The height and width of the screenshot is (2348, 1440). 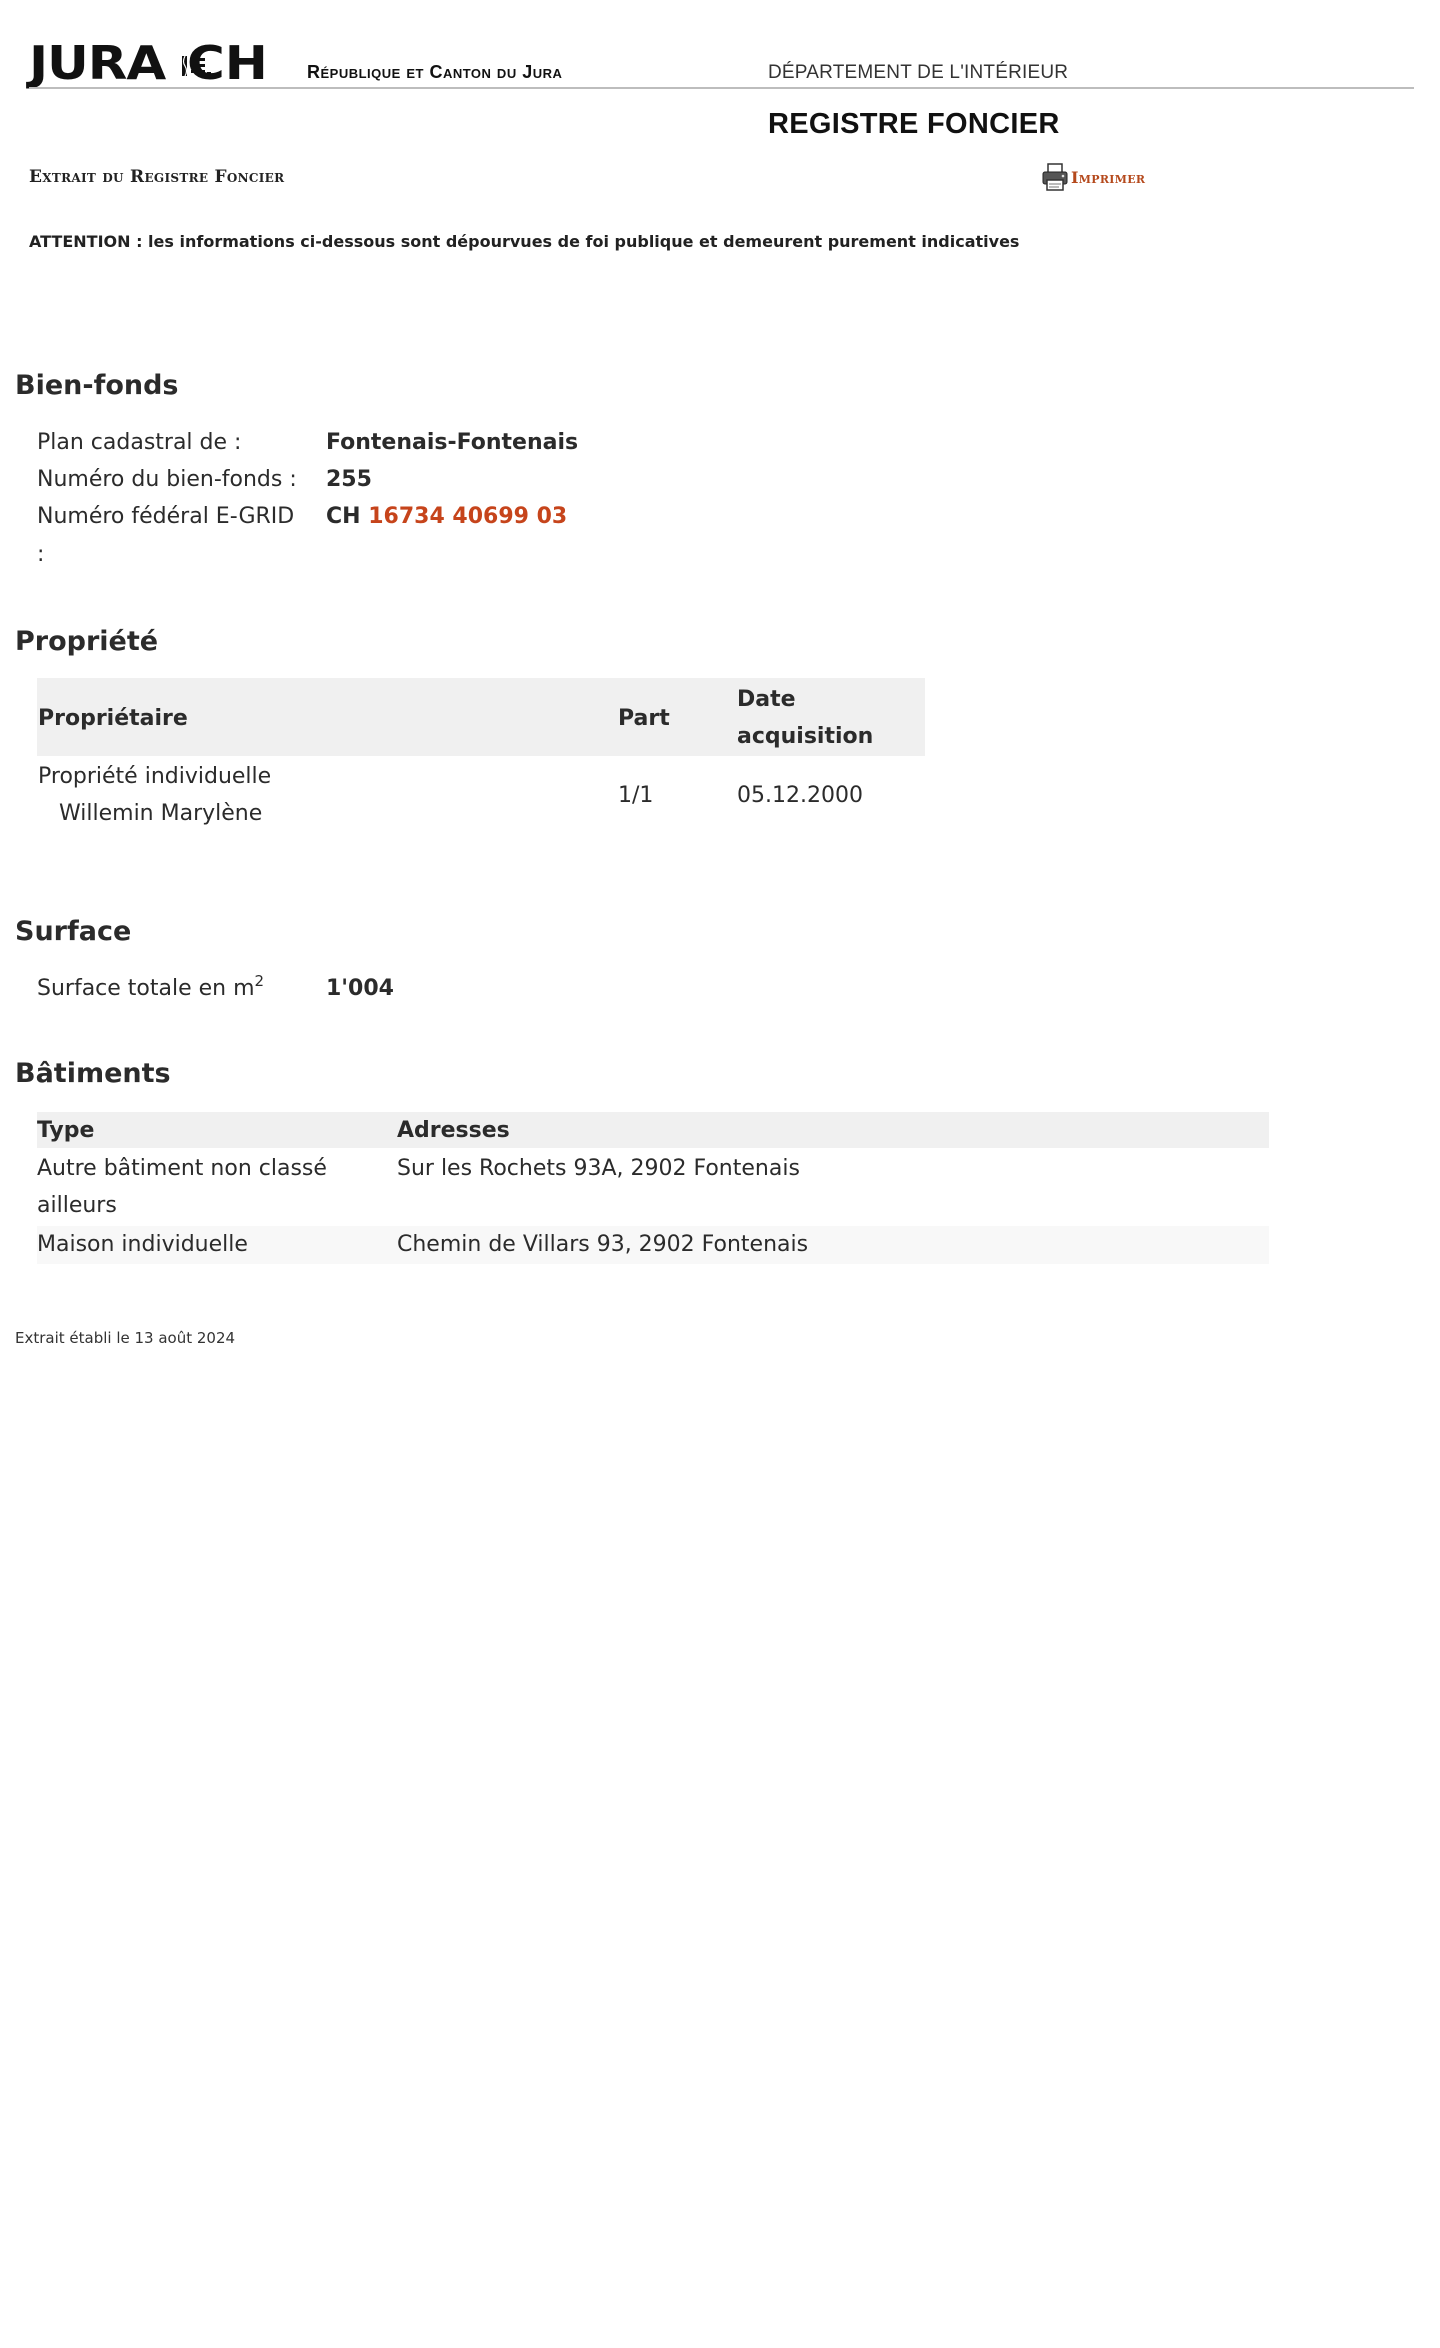 I want to click on section-title-bienfonds: Bien-fonds, so click(x=97, y=385).